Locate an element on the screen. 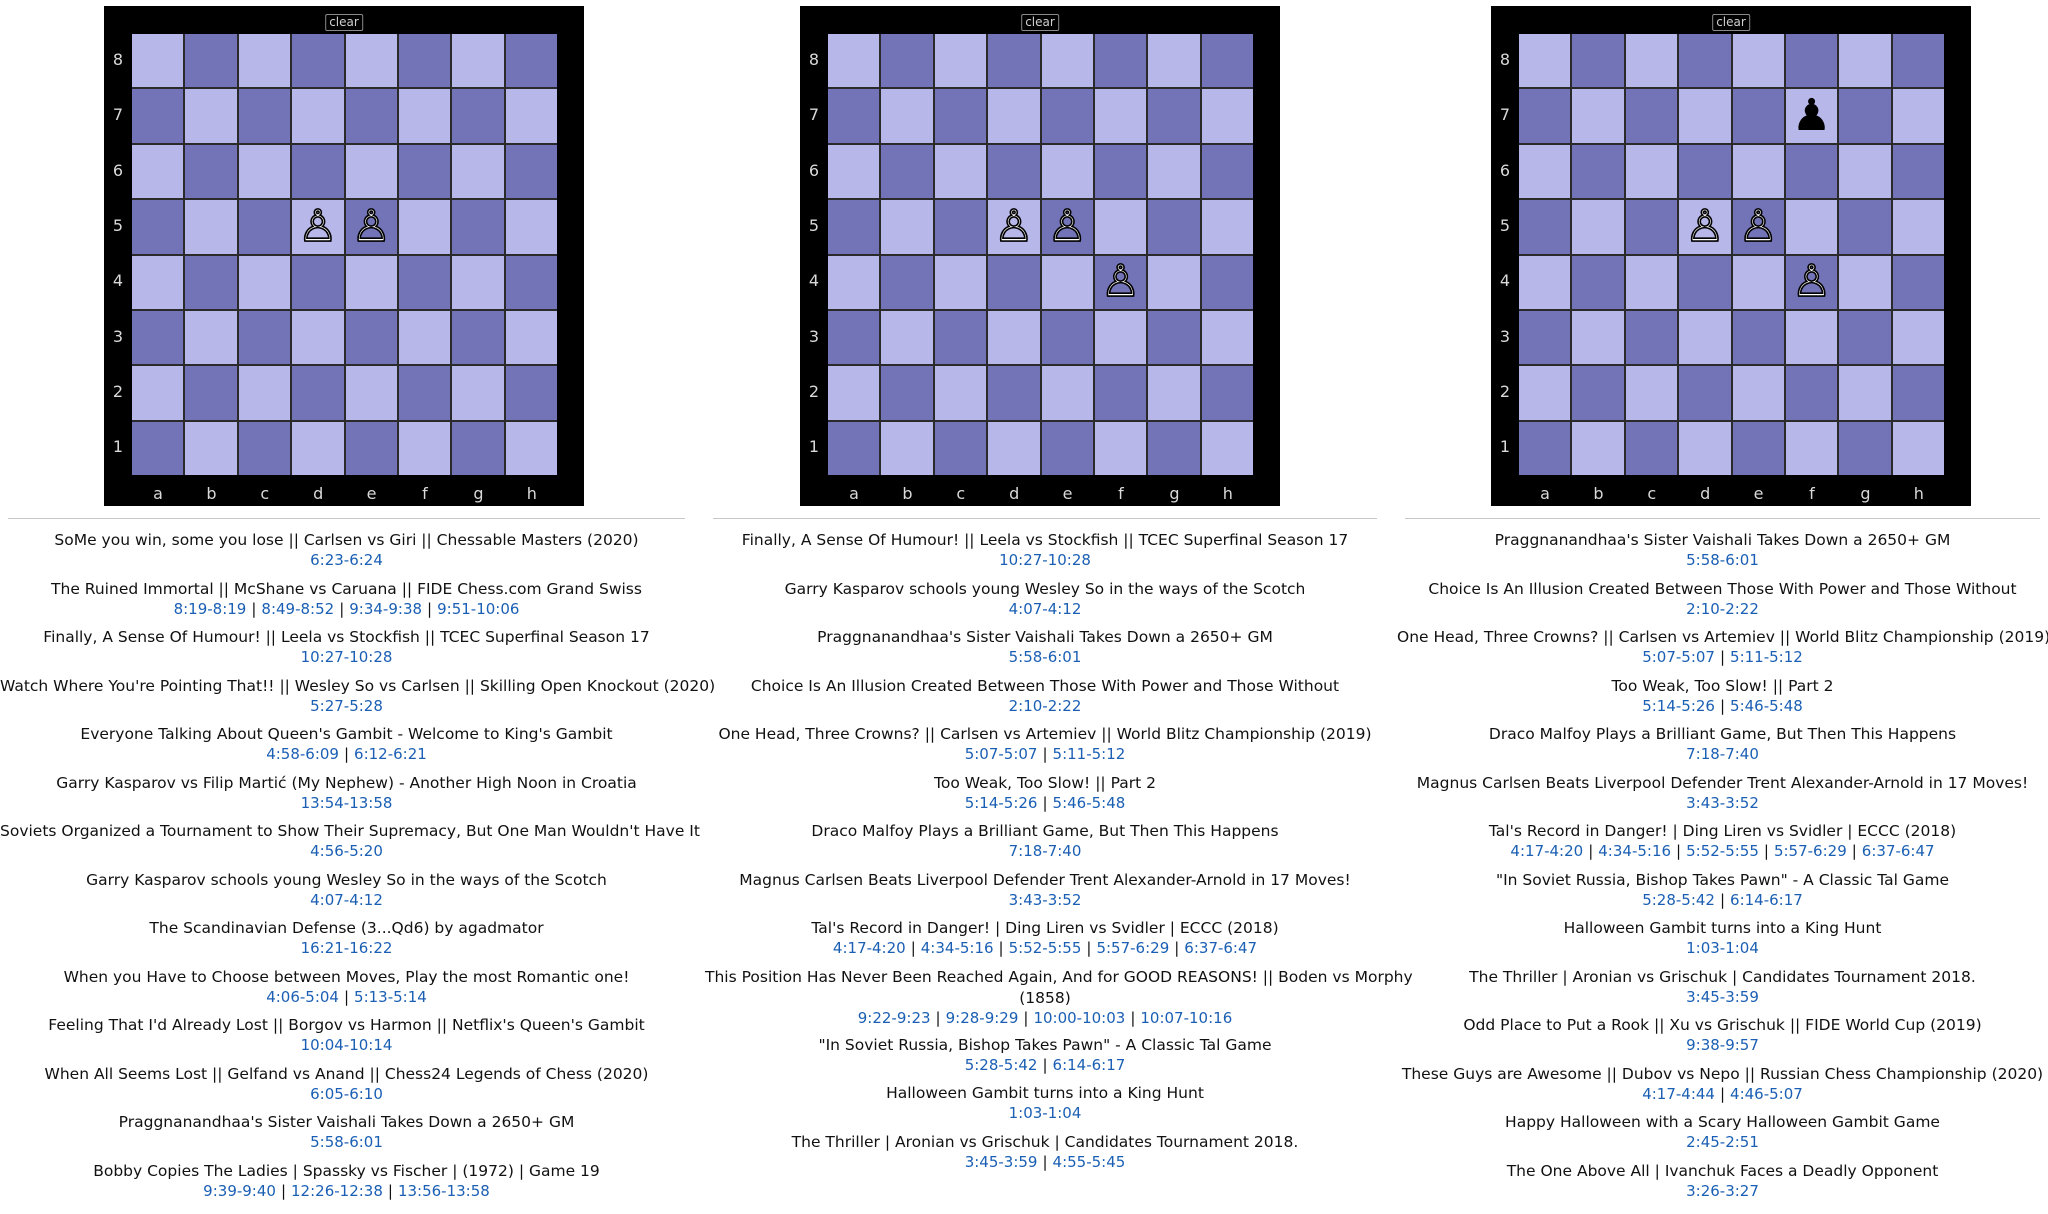 Image resolution: width=2048 pixels, height=1214 pixels. timestamp-link: 4:58-6:09 is located at coordinates (302, 754).